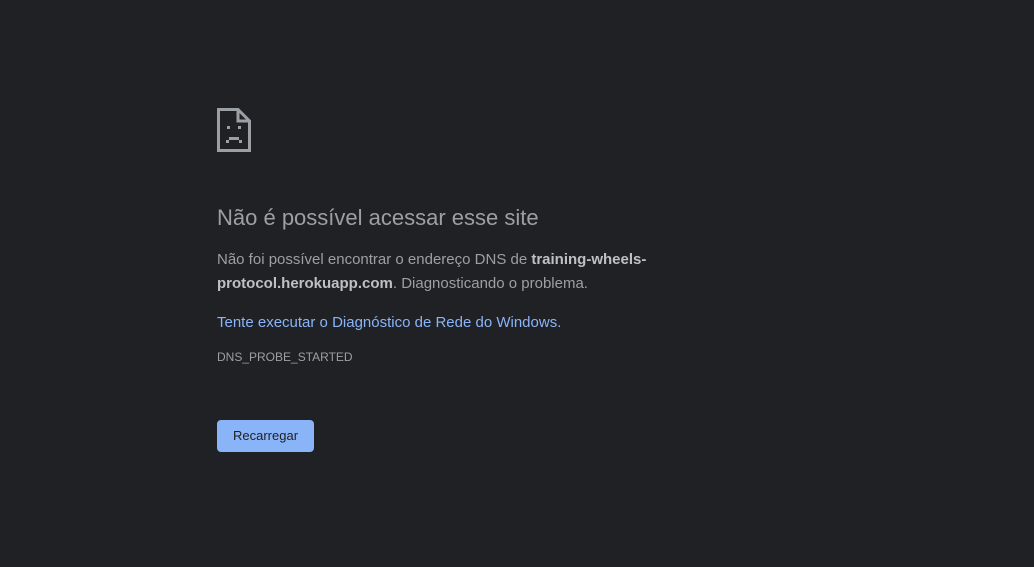  Describe the element at coordinates (285, 357) in the screenshot. I see `error-code: DNS_PROBE_STARTED` at that location.